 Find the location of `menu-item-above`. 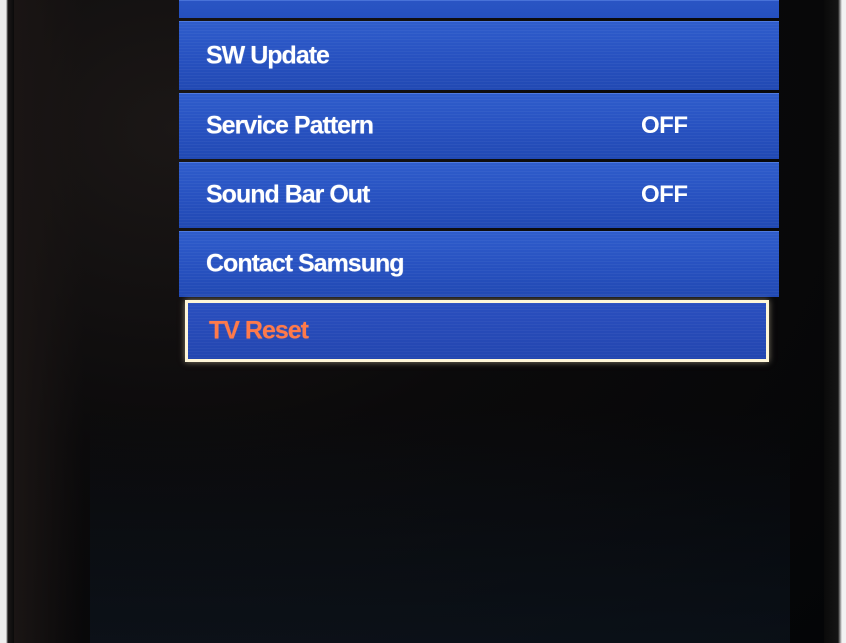

menu-item-above is located at coordinates (479, 9).